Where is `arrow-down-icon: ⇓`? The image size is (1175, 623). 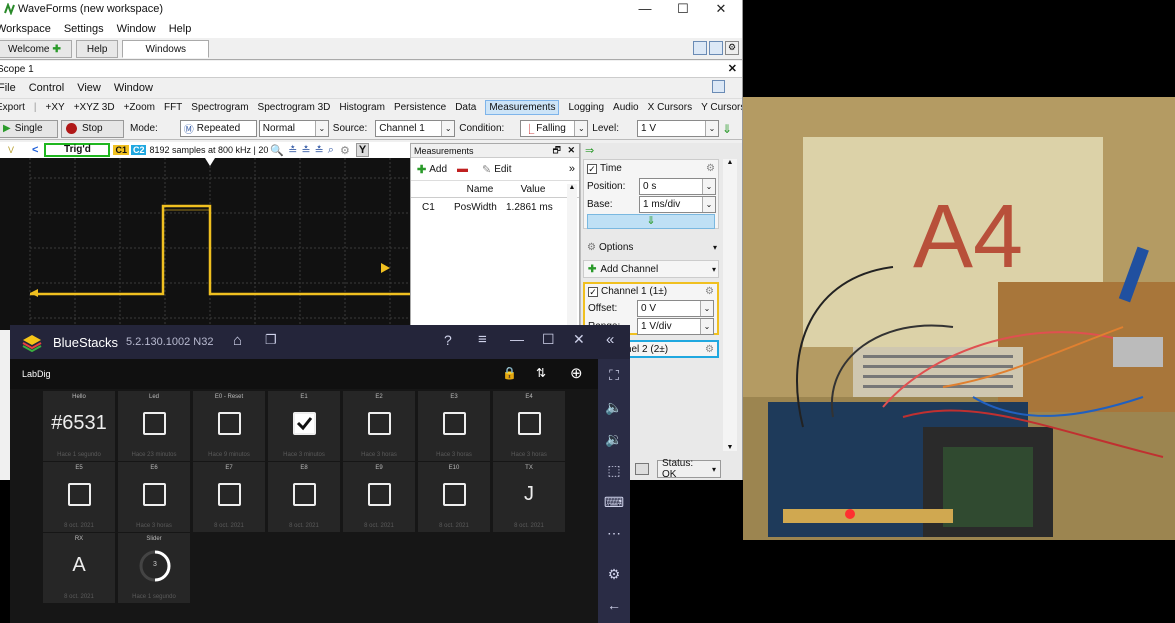 arrow-down-icon: ⇓ is located at coordinates (727, 129).